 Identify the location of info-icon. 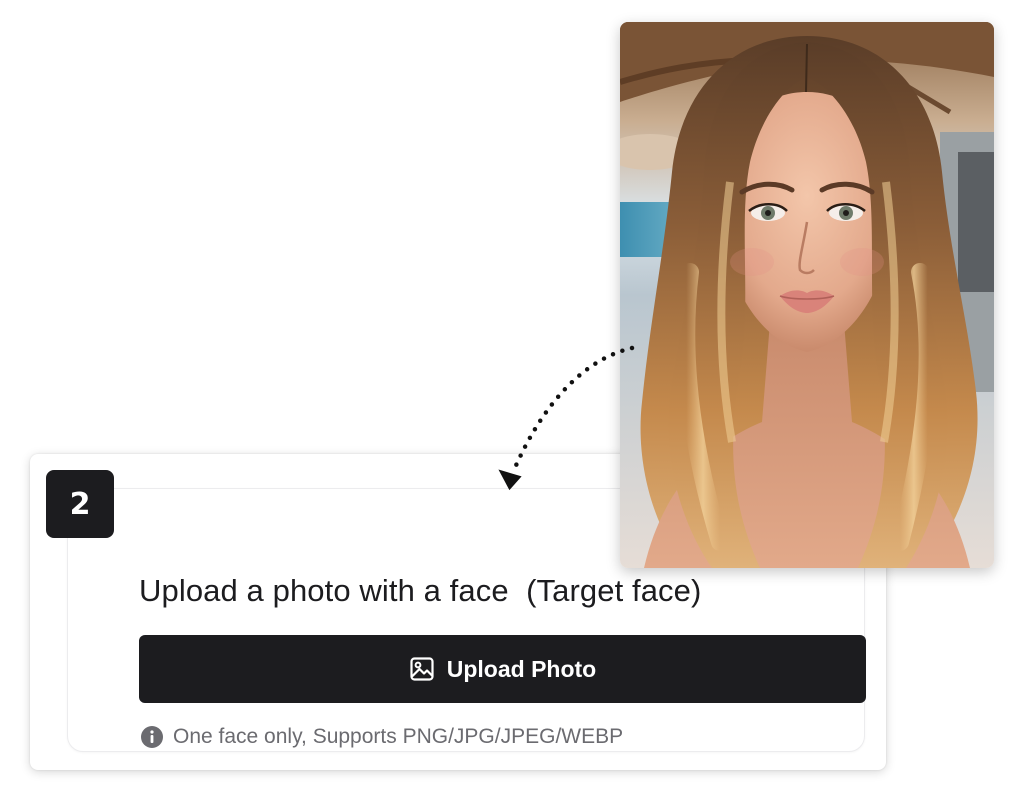
(152, 737).